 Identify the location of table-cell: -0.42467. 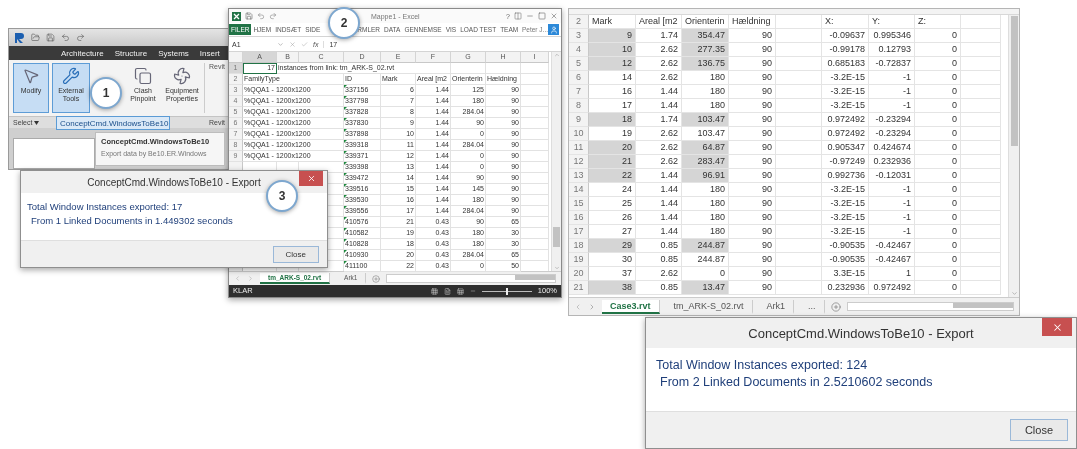
(892, 260).